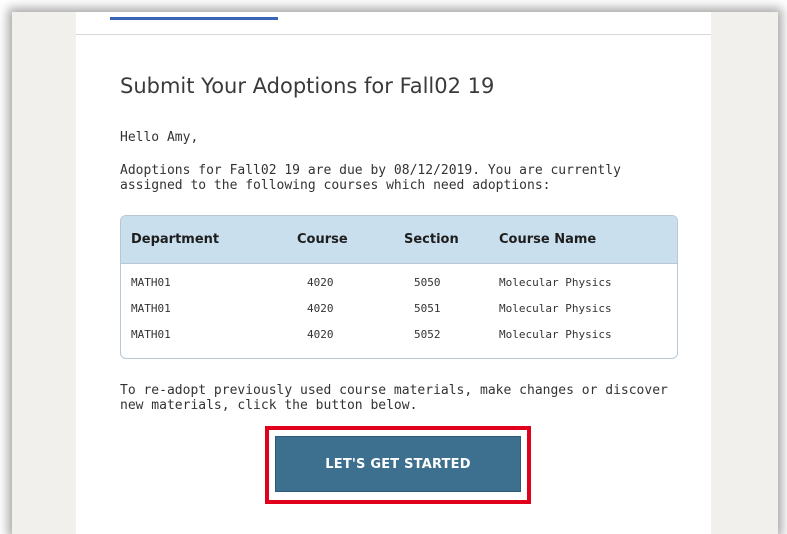  Describe the element at coordinates (427, 334) in the screenshot. I see `cell-section: 5052` at that location.